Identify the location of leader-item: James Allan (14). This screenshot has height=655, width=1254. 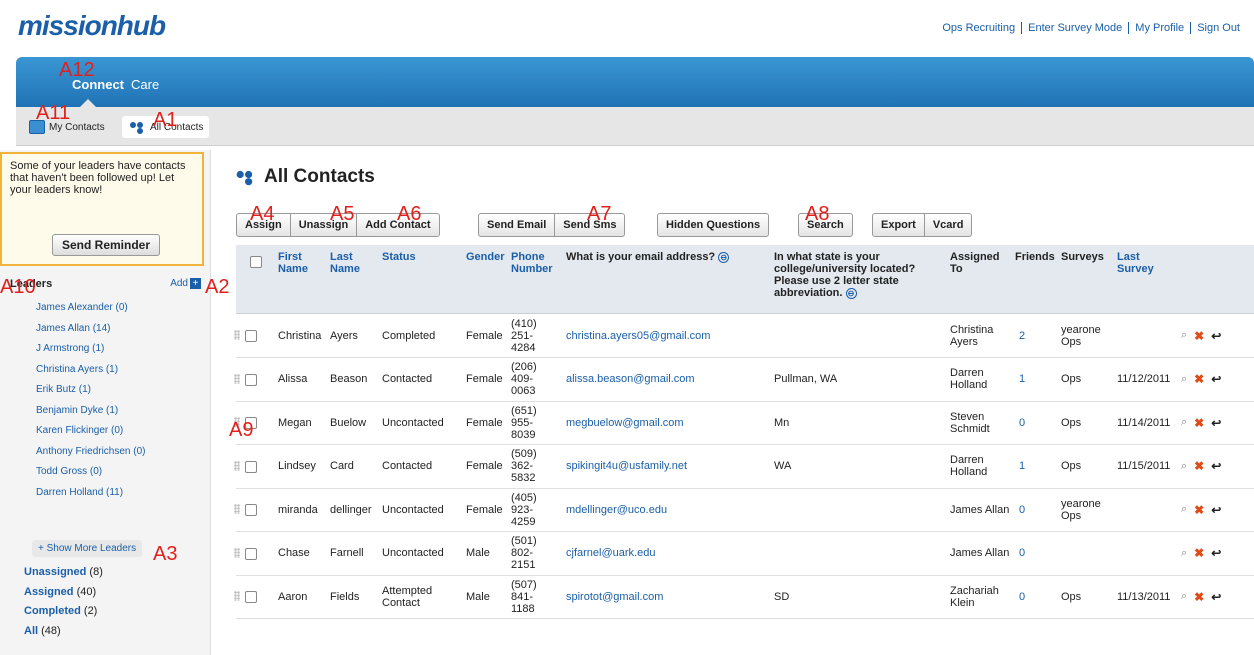
(91, 333).